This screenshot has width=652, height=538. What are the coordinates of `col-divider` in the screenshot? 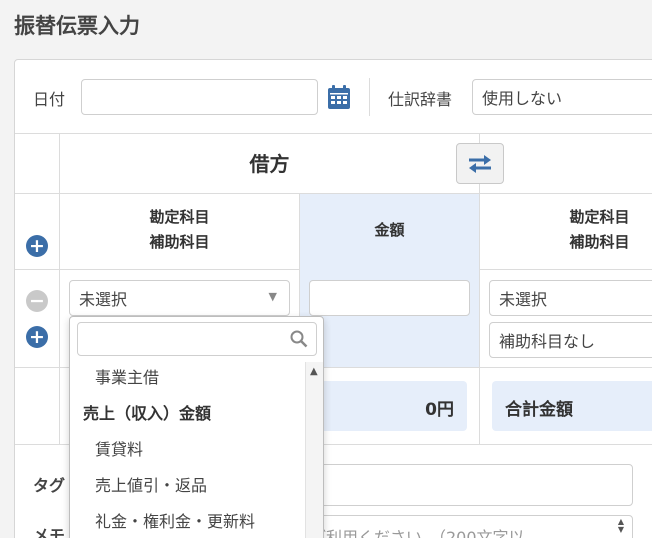 It's located at (59, 288).